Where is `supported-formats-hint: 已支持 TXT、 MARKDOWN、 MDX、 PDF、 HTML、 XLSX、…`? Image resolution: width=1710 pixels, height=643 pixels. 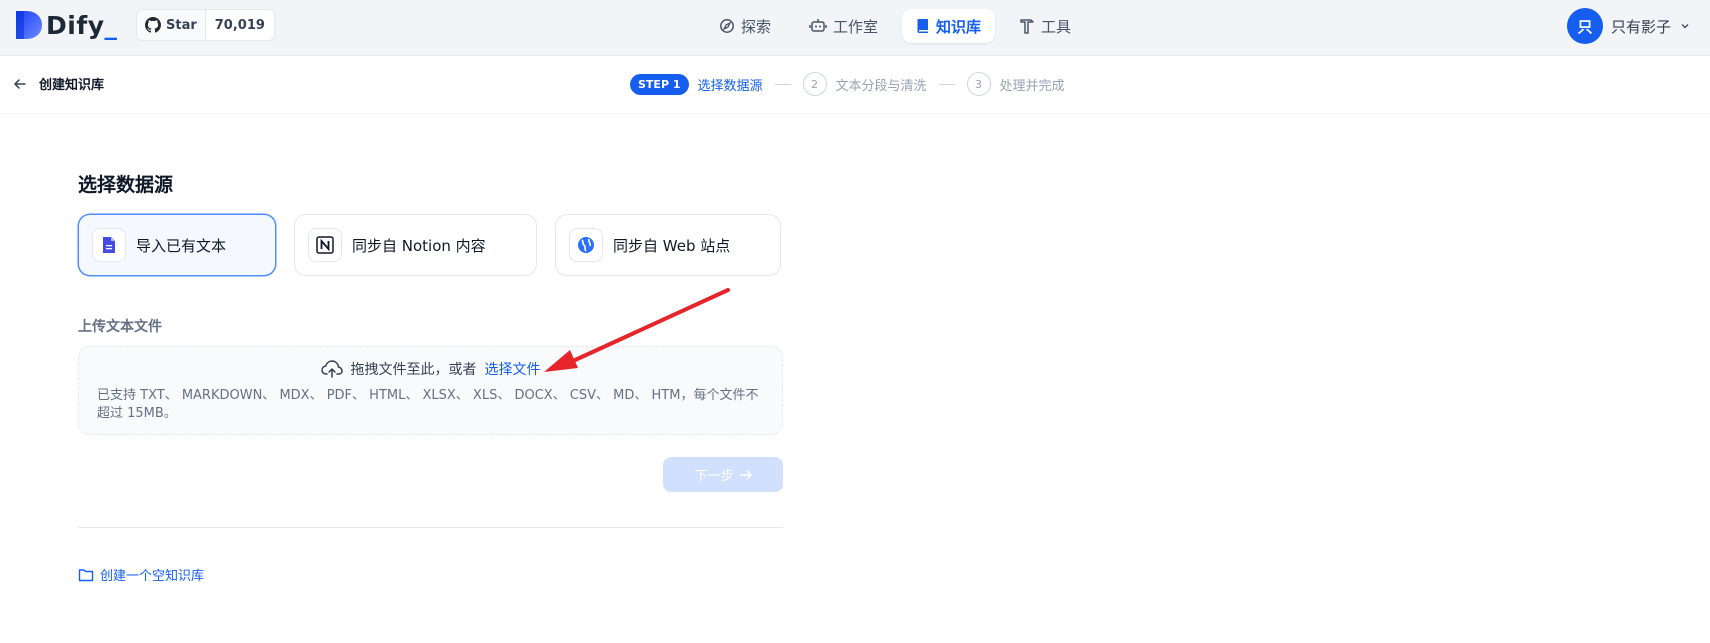
supported-formats-hint: 已支持 TXT、 MARKDOWN、 MDX、 PDF、 HTML、 XLSX、… is located at coordinates (428, 404).